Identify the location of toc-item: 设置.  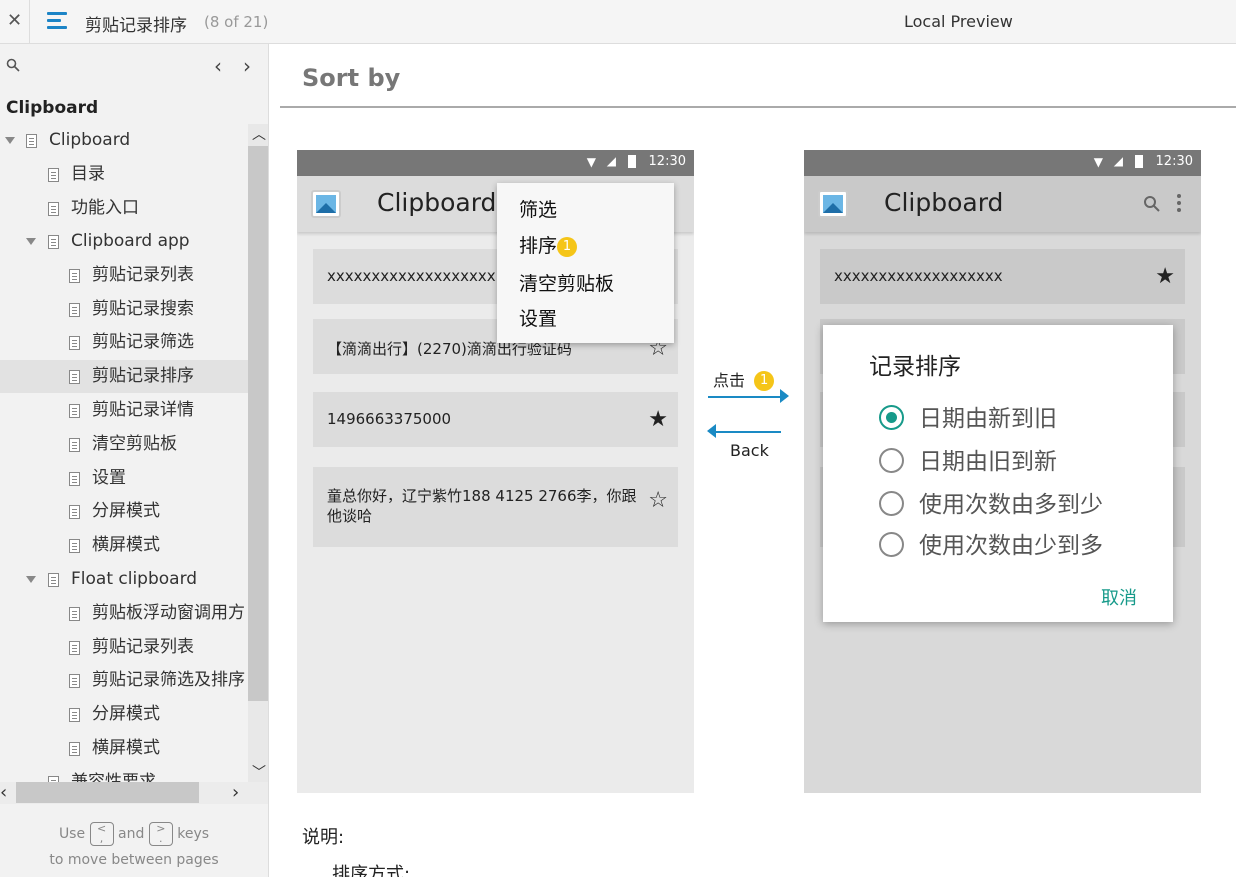
(124, 478).